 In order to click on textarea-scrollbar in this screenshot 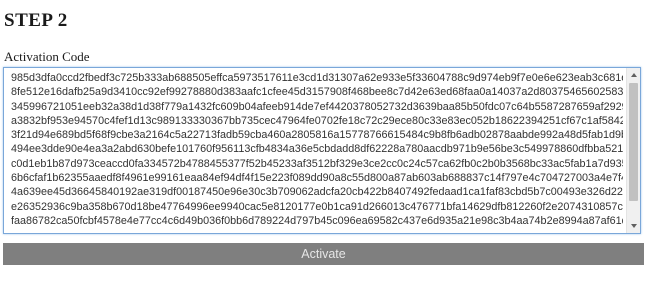, I will do `click(633, 150)`.